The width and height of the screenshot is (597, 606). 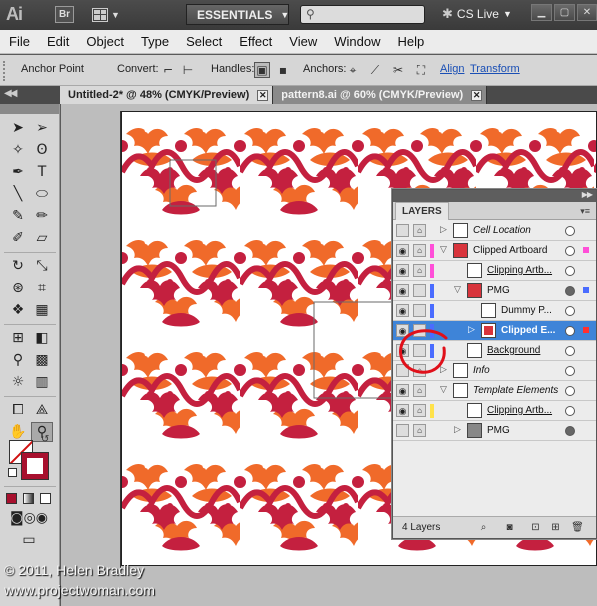 What do you see at coordinates (483, 527) in the screenshot?
I see `locate-object-icon: ⌕` at bounding box center [483, 527].